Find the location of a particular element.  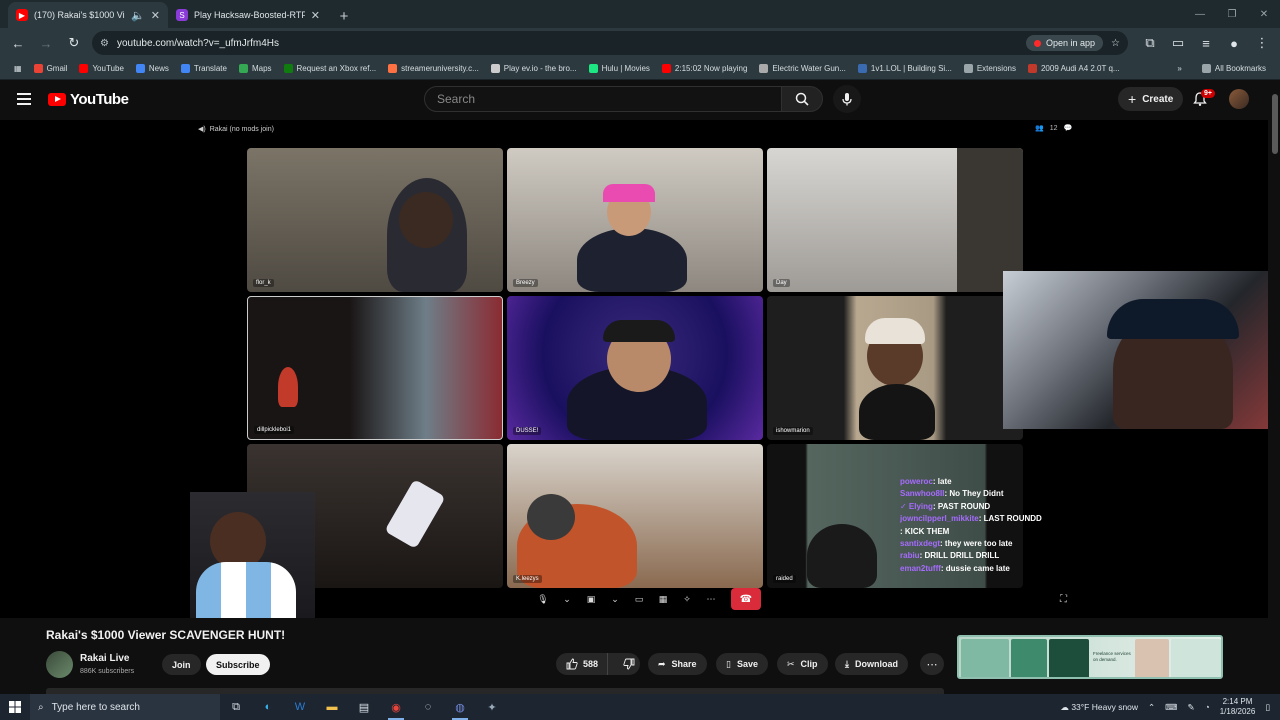

app-icon: ✦ is located at coordinates (492, 707).